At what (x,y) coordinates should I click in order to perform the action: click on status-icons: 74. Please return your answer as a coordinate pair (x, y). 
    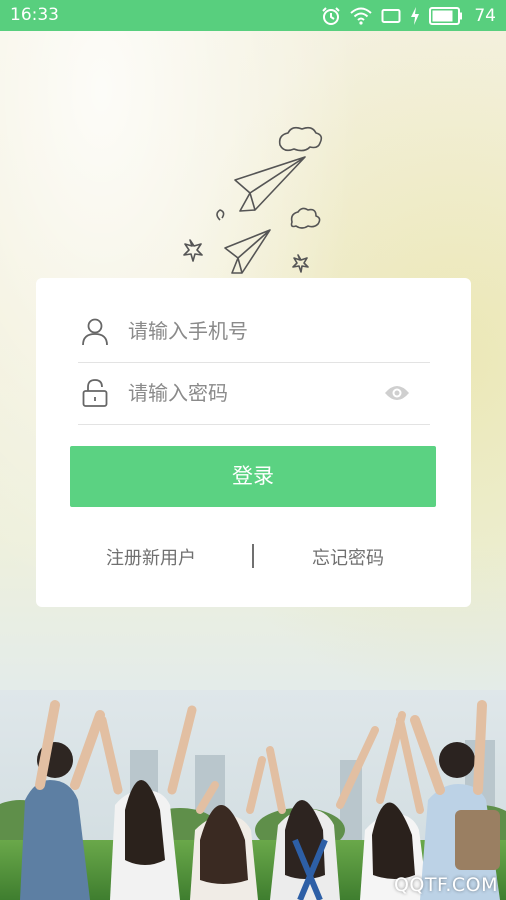
    Looking at the image, I should click on (408, 15).